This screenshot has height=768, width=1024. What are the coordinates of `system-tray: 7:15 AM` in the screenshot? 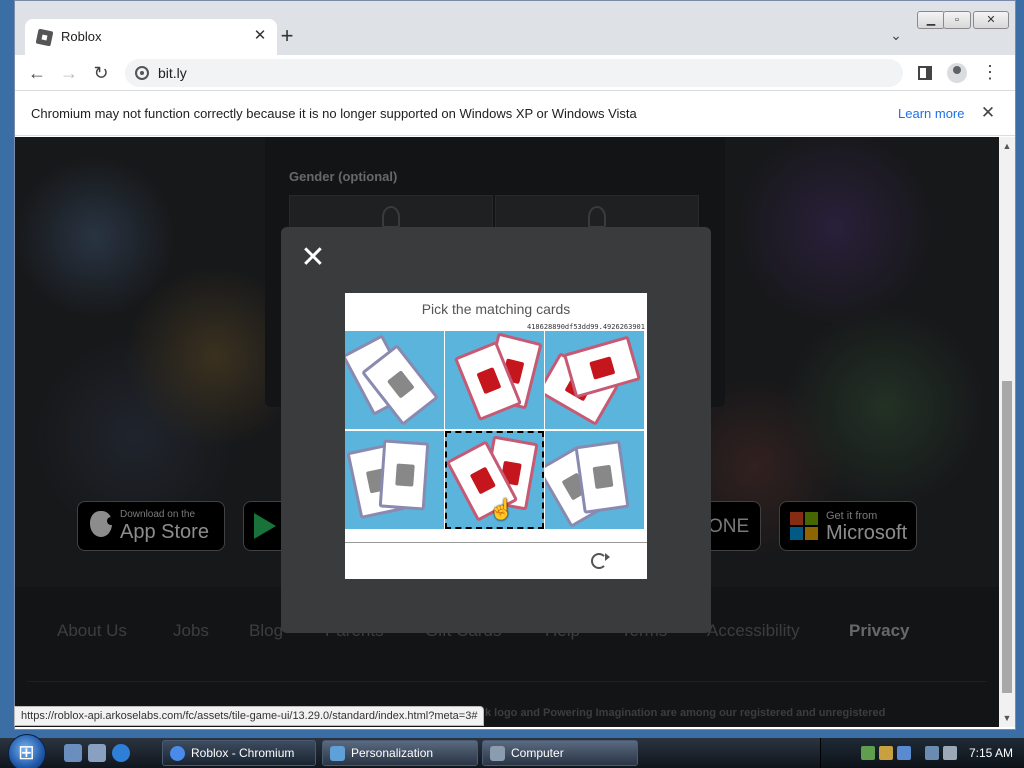 It's located at (922, 753).